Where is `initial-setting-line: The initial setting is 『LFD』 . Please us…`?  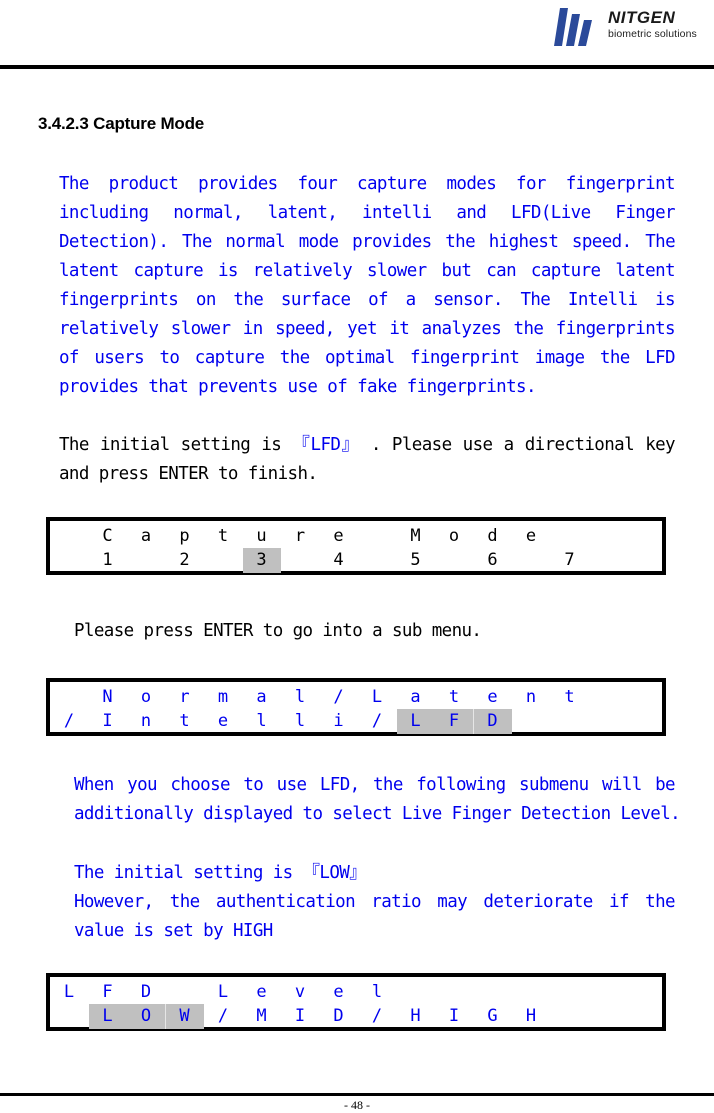
initial-setting-line: The initial setting is 『LFD』 . Please us… is located at coordinates (367, 445).